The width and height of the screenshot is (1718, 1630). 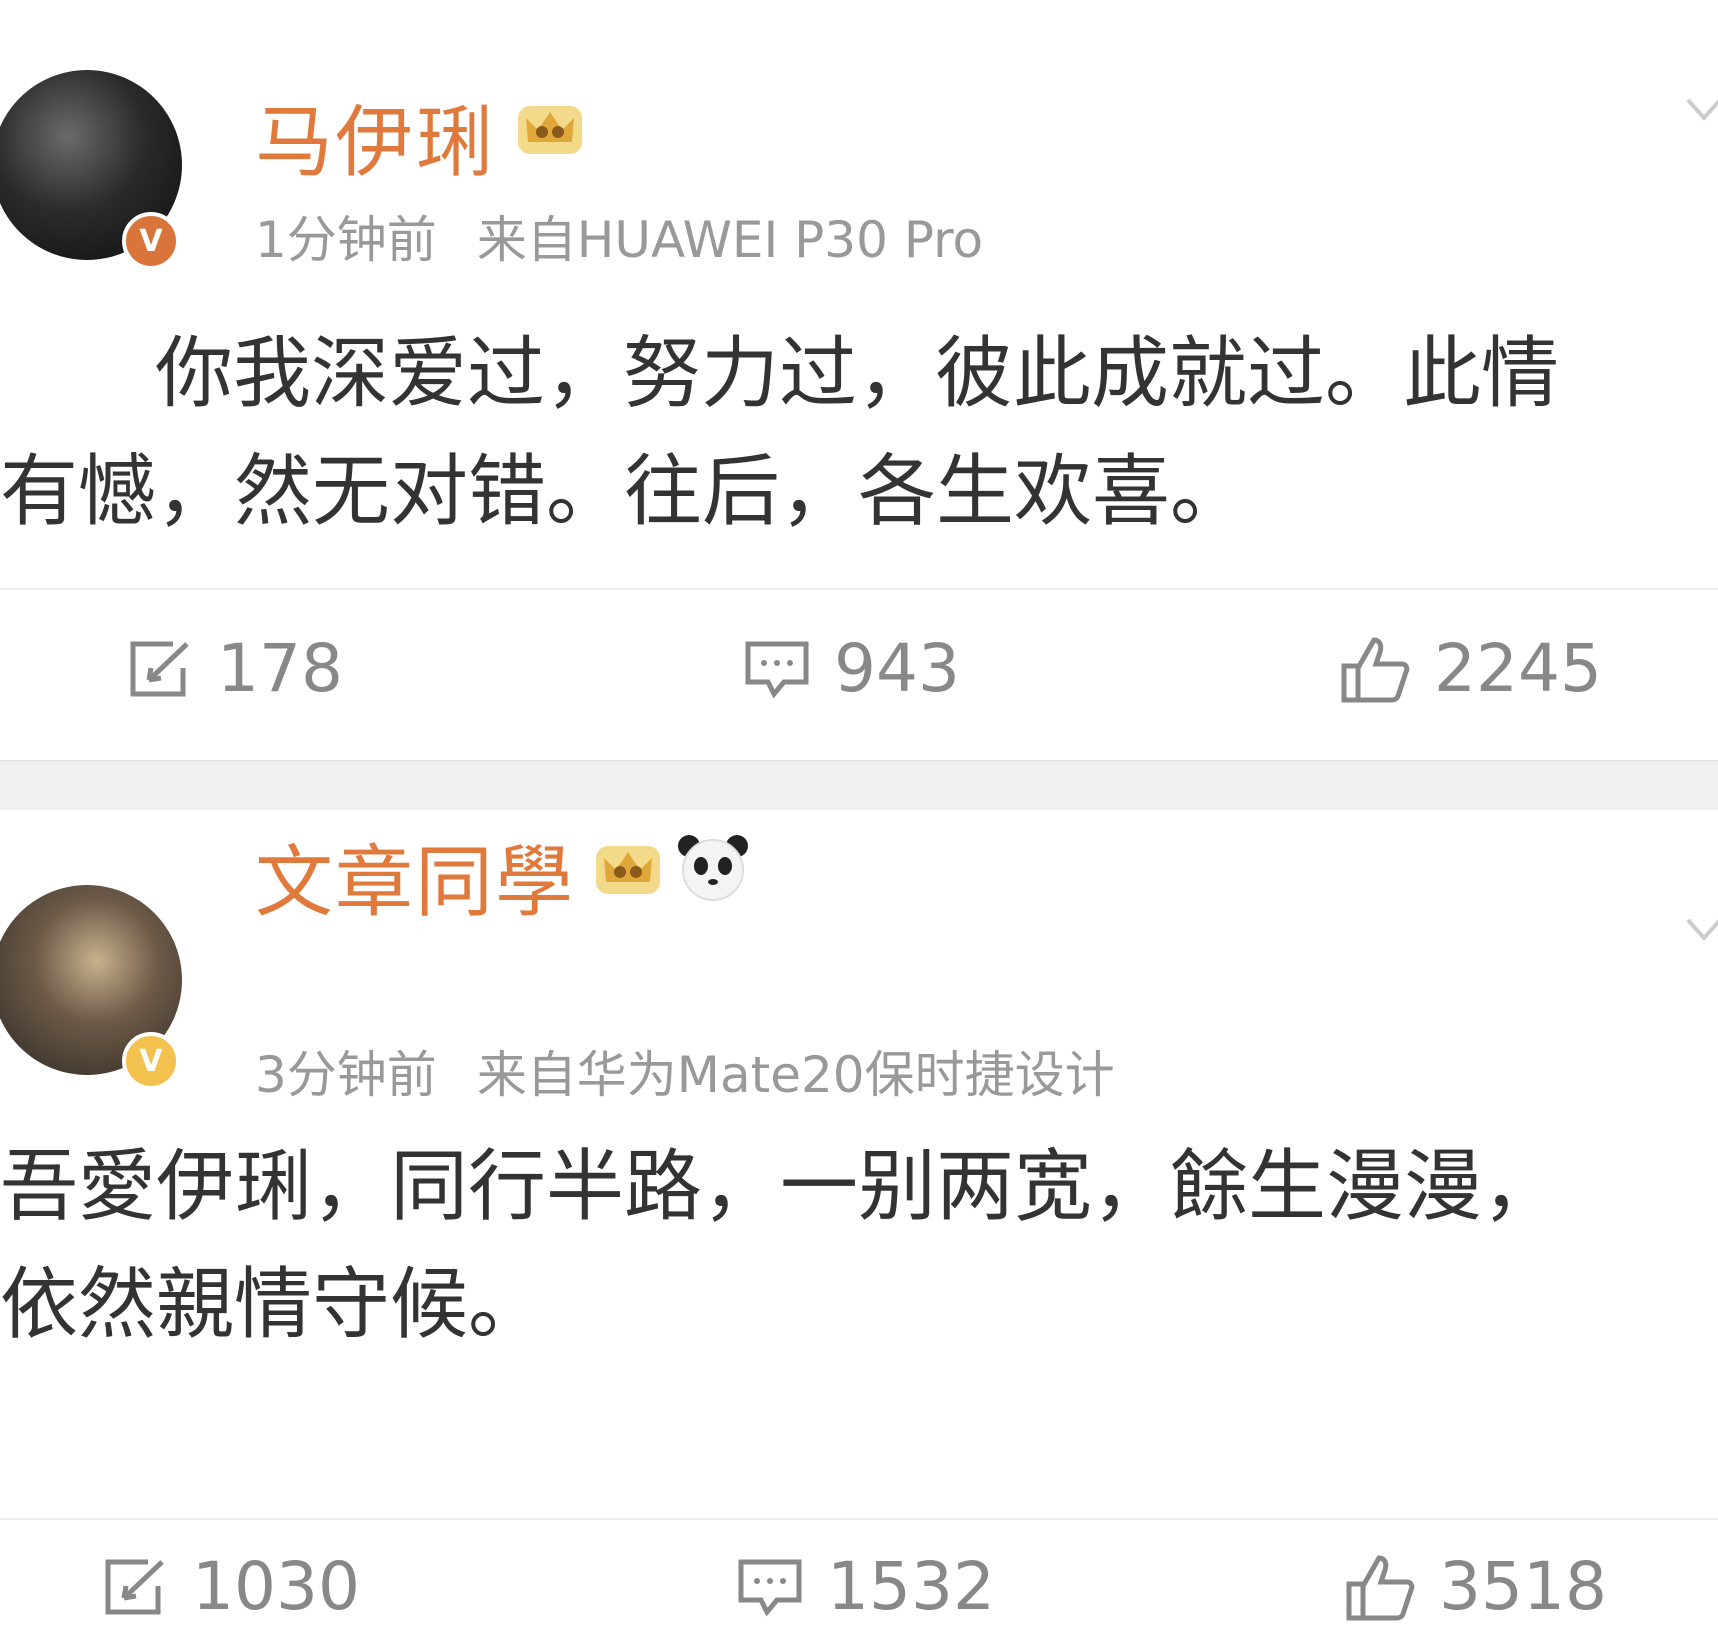 I want to click on repost-button: 1030, so click(x=230, y=1586).